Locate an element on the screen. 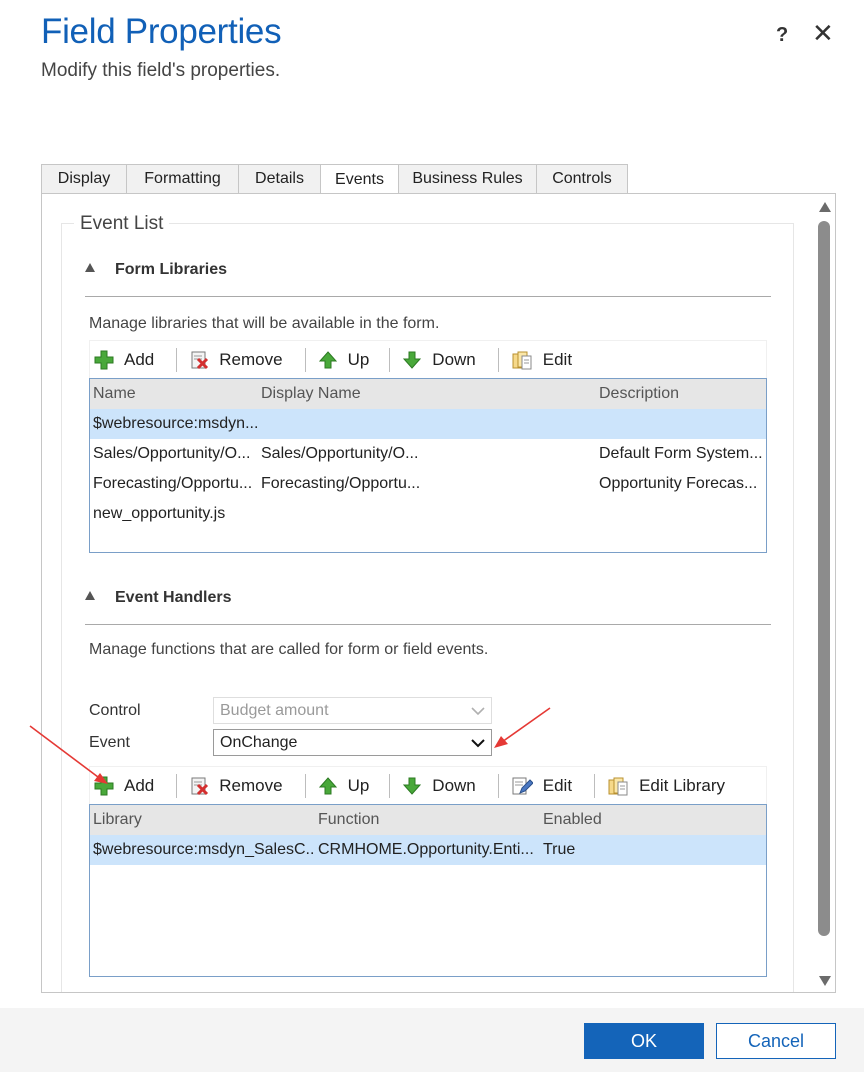  handlers-up-button: Up is located at coordinates (344, 785).